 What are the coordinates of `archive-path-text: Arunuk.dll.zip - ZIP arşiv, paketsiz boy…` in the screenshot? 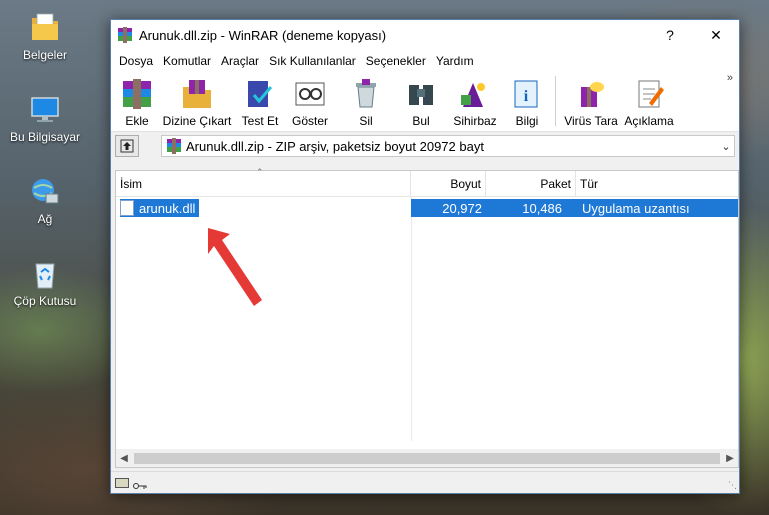 It's located at (335, 146).